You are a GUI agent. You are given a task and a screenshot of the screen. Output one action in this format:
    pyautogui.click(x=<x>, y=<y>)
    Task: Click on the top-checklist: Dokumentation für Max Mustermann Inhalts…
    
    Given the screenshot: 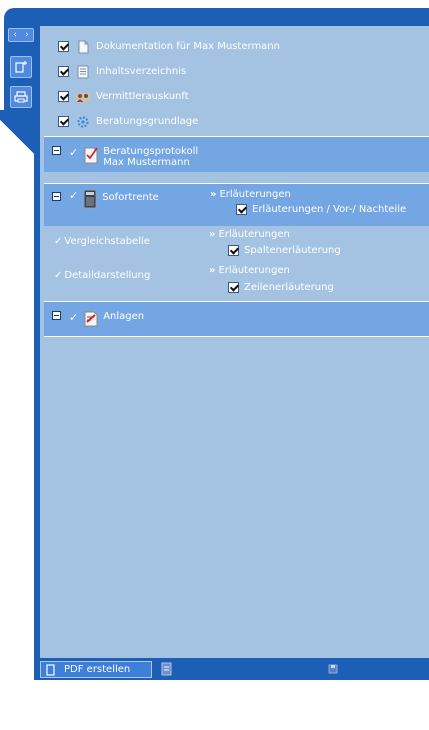 What is the action you would take?
    pyautogui.click(x=169, y=84)
    